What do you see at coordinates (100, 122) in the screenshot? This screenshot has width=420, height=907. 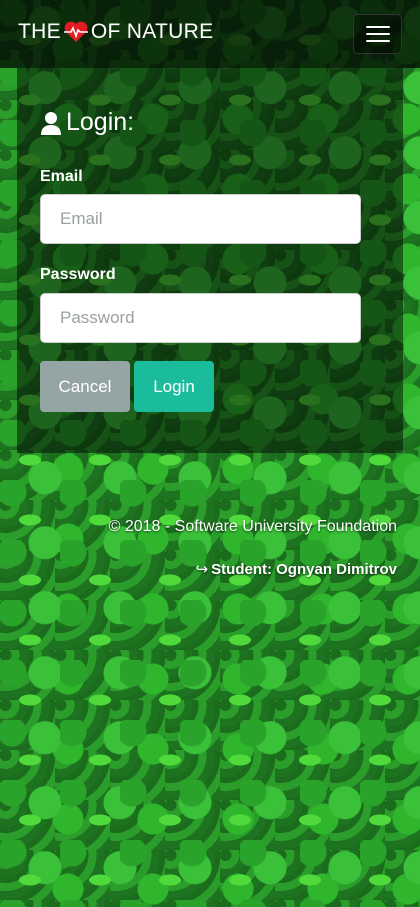 I see `login-title: Login:` at bounding box center [100, 122].